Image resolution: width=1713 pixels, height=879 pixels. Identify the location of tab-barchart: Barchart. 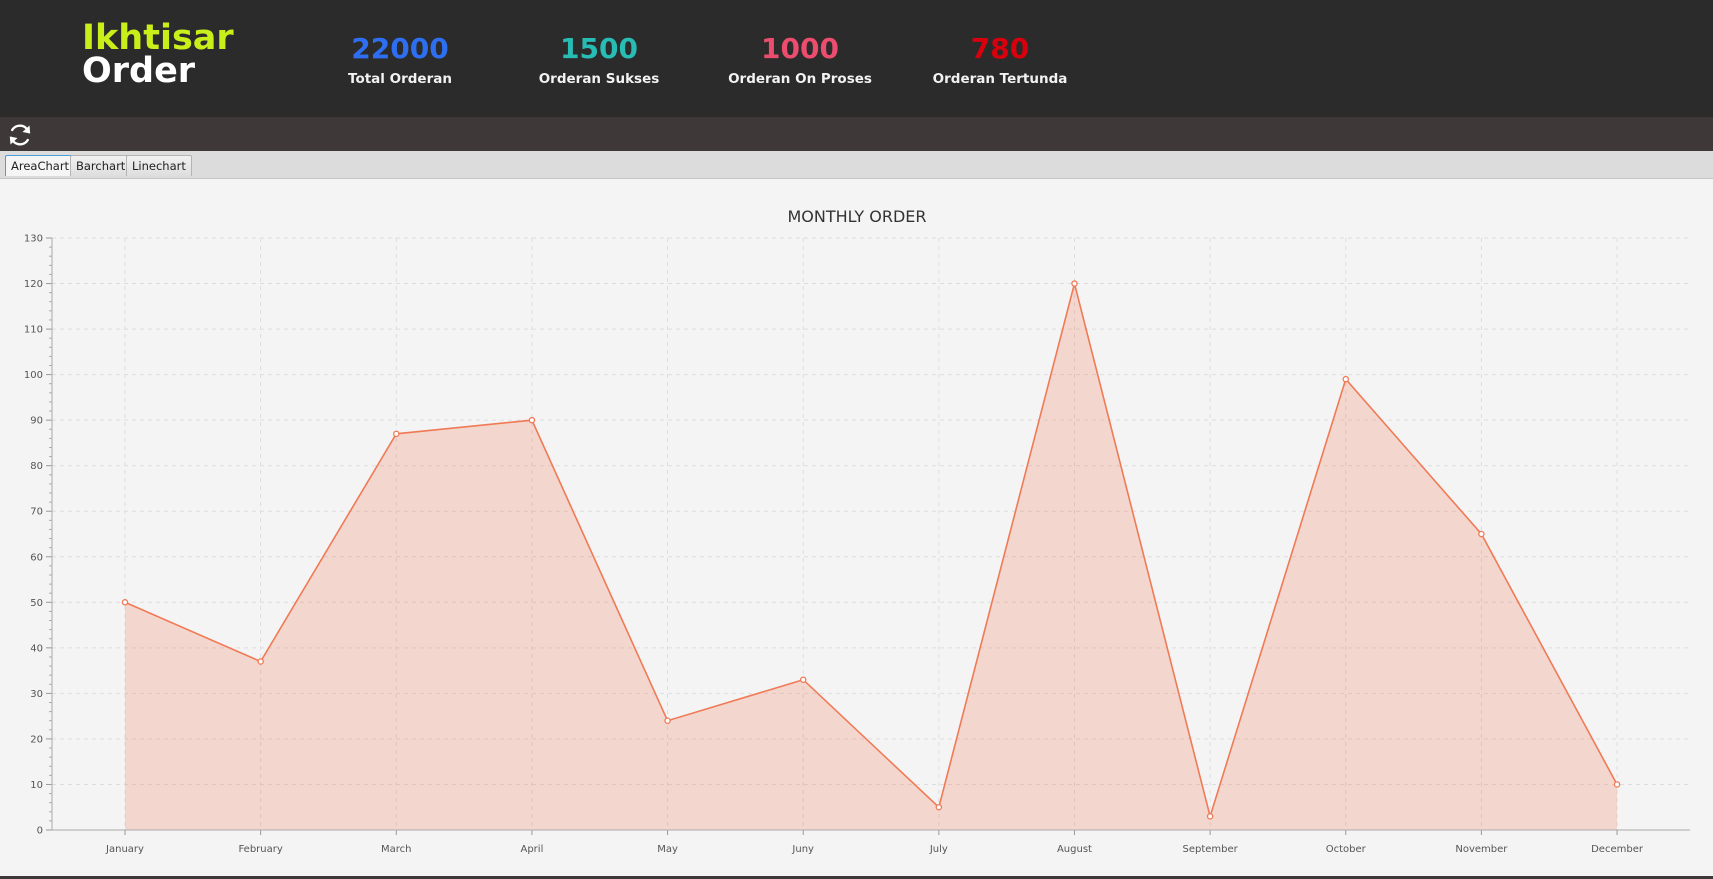
(101, 165).